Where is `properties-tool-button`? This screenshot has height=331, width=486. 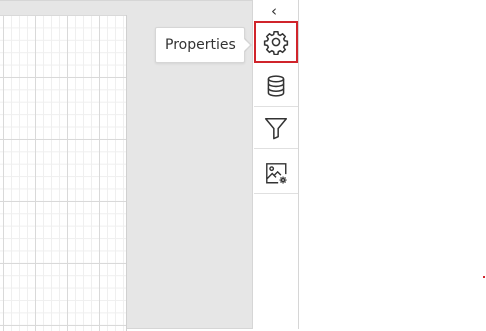
properties-tool-button is located at coordinates (276, 42).